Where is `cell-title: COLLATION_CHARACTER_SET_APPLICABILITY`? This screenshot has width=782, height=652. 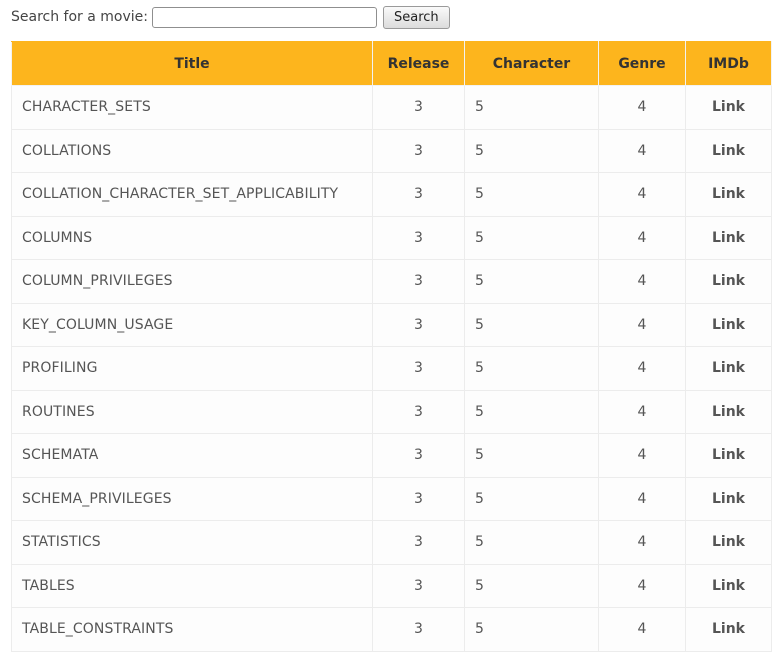
cell-title: COLLATION_CHARACTER_SET_APPLICABILITY is located at coordinates (180, 194).